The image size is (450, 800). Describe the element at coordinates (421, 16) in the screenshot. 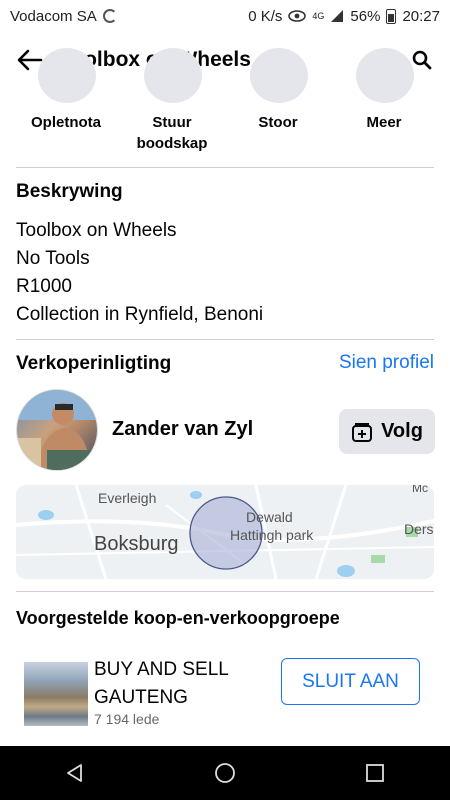

I see `clock: 20:27` at that location.